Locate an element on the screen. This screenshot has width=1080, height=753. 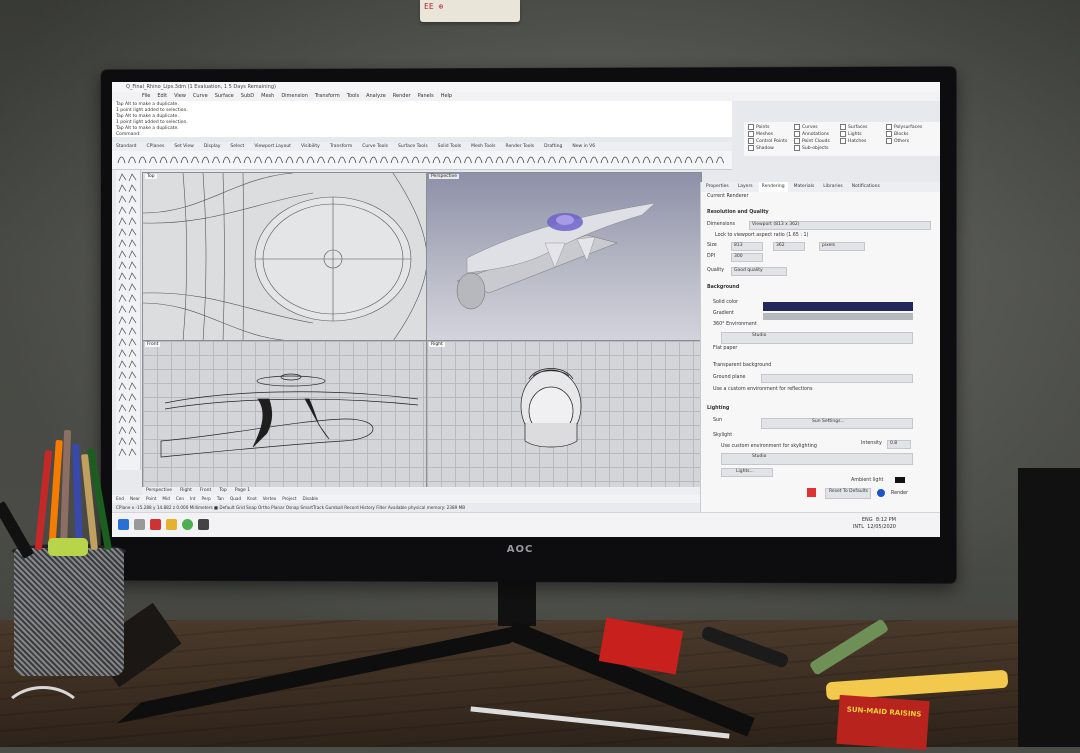
dimensions-select: Viewport (813 x 362) is located at coordinates (840, 225).